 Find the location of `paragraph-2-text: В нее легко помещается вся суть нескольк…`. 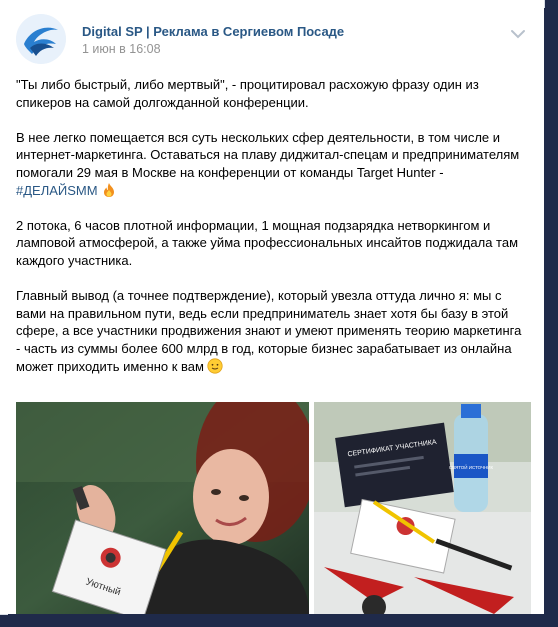

paragraph-2-text: В нее легко помещается вся суть нескольк… is located at coordinates (268, 154).